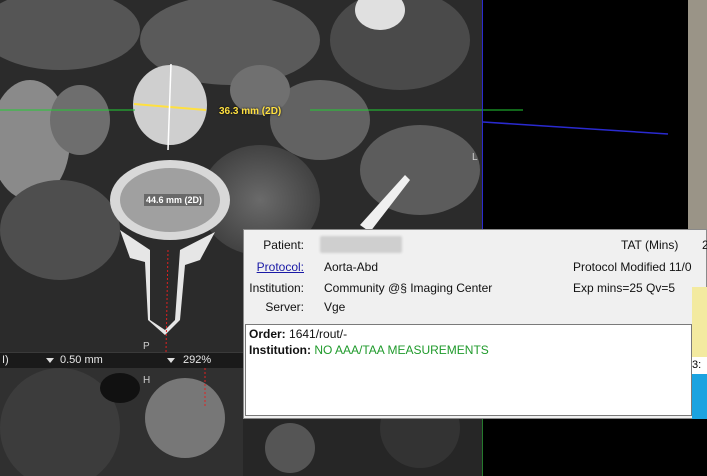 The width and height of the screenshot is (707, 476). I want to click on order-value: 1641/rout/-, so click(318, 334).